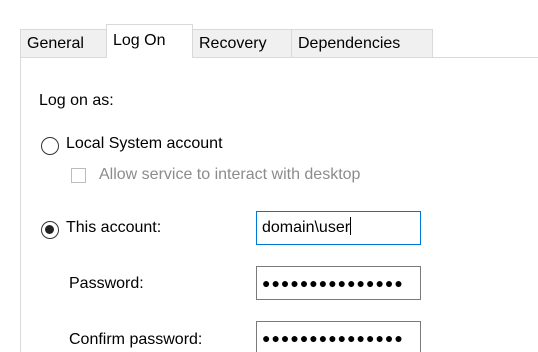 This screenshot has height=352, width=538. I want to click on tab-recovery: Recovery, so click(242, 43).